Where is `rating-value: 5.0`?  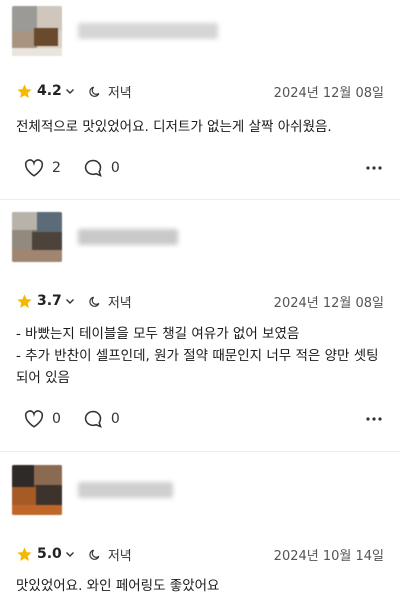
rating-value: 5.0 is located at coordinates (49, 554).